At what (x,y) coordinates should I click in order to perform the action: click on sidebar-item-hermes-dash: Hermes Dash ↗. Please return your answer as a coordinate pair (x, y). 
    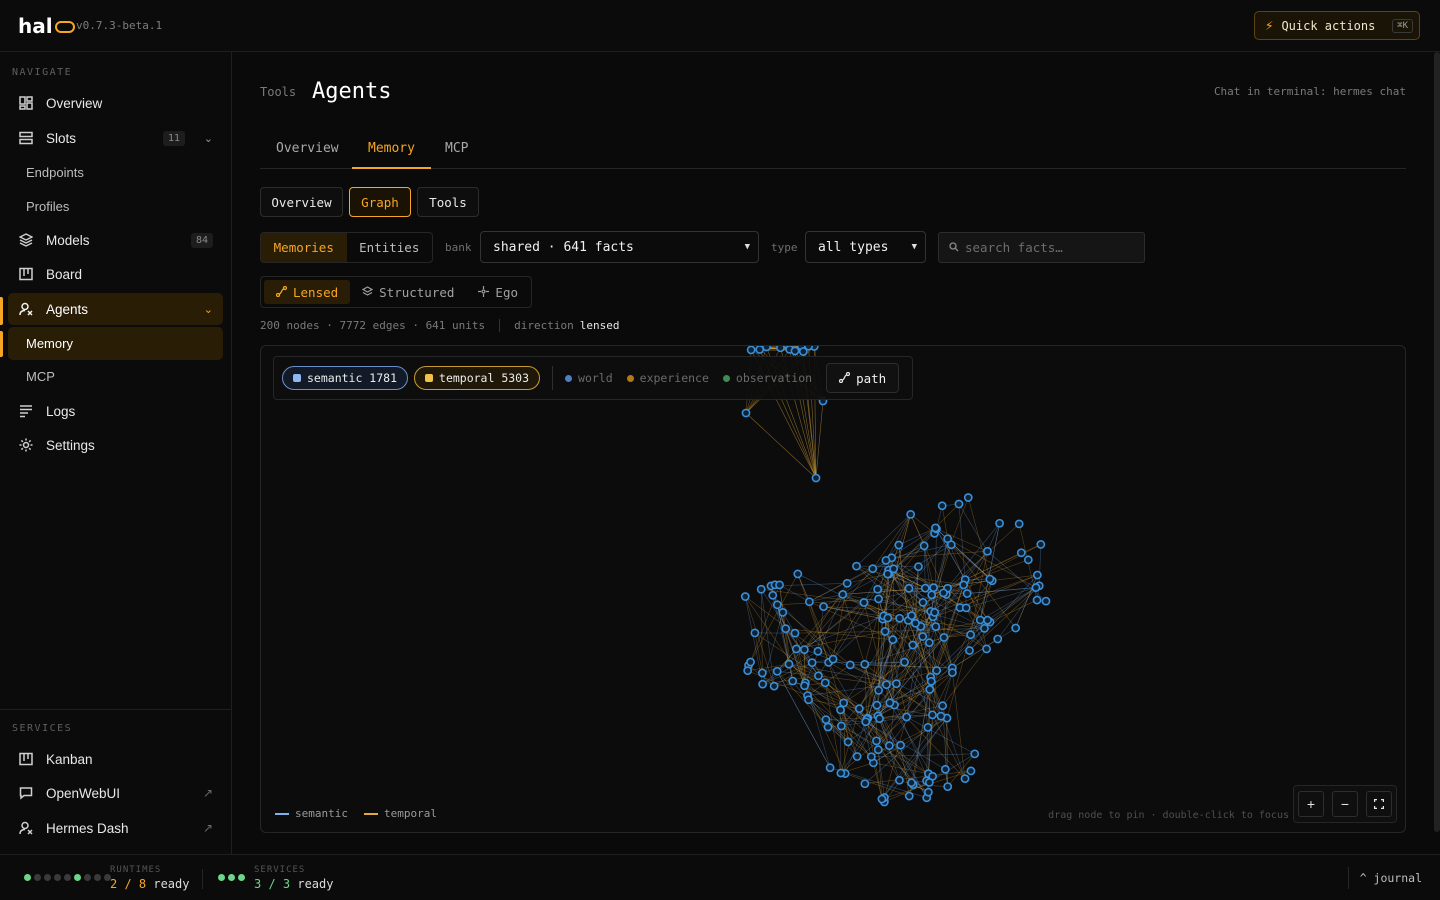
    Looking at the image, I should click on (115, 828).